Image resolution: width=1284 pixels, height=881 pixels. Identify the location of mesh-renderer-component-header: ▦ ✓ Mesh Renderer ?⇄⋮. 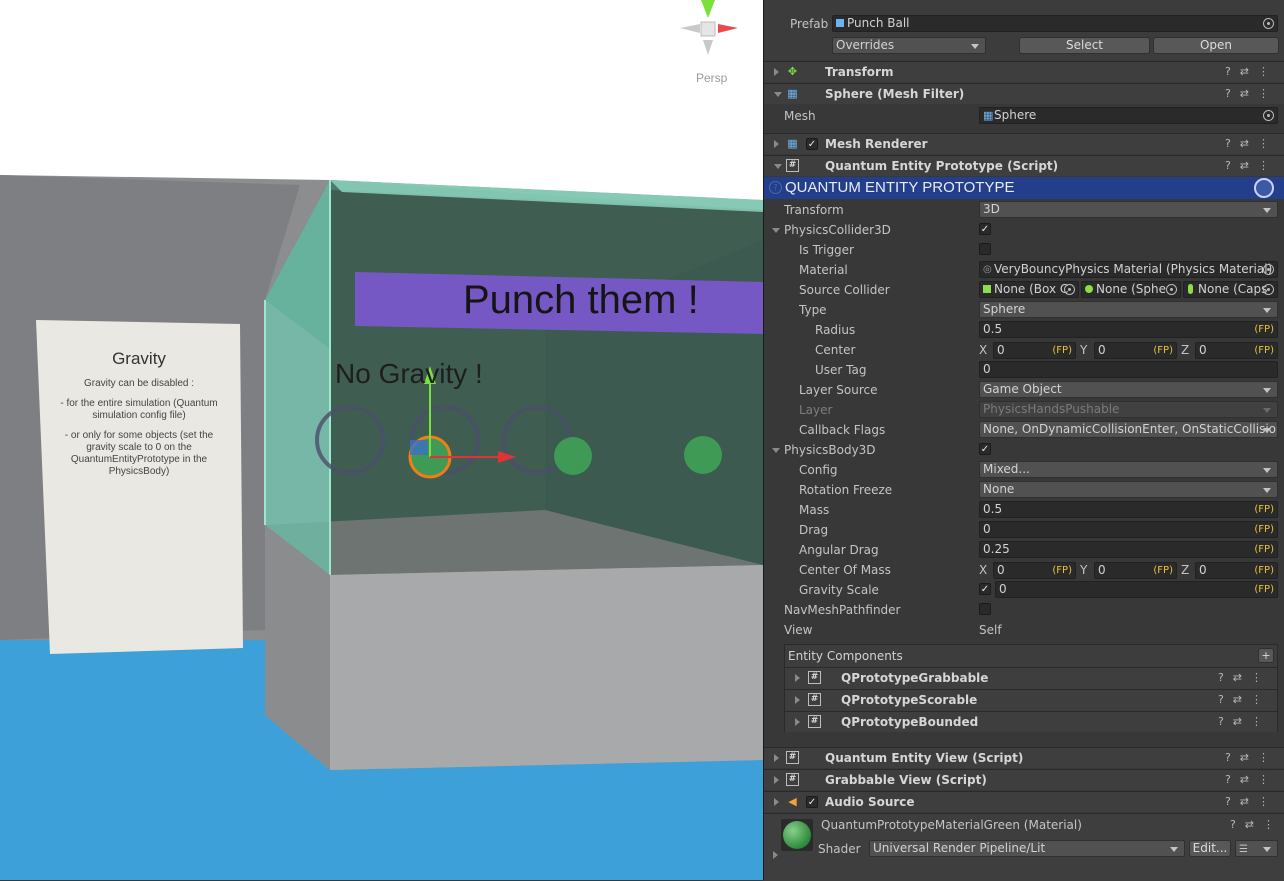
(1024, 143).